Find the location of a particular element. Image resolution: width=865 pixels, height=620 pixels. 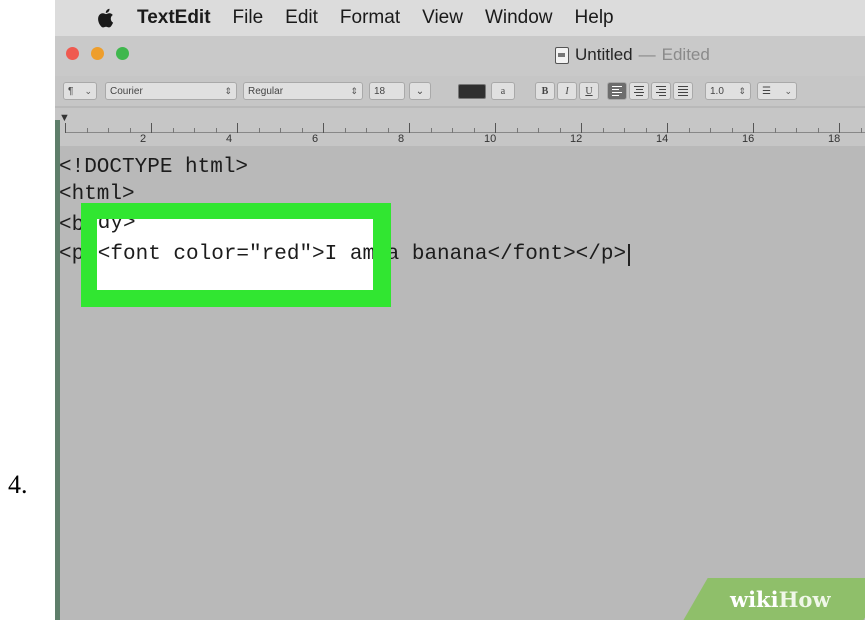

window-title: Untitled — Edited is located at coordinates (632, 55).